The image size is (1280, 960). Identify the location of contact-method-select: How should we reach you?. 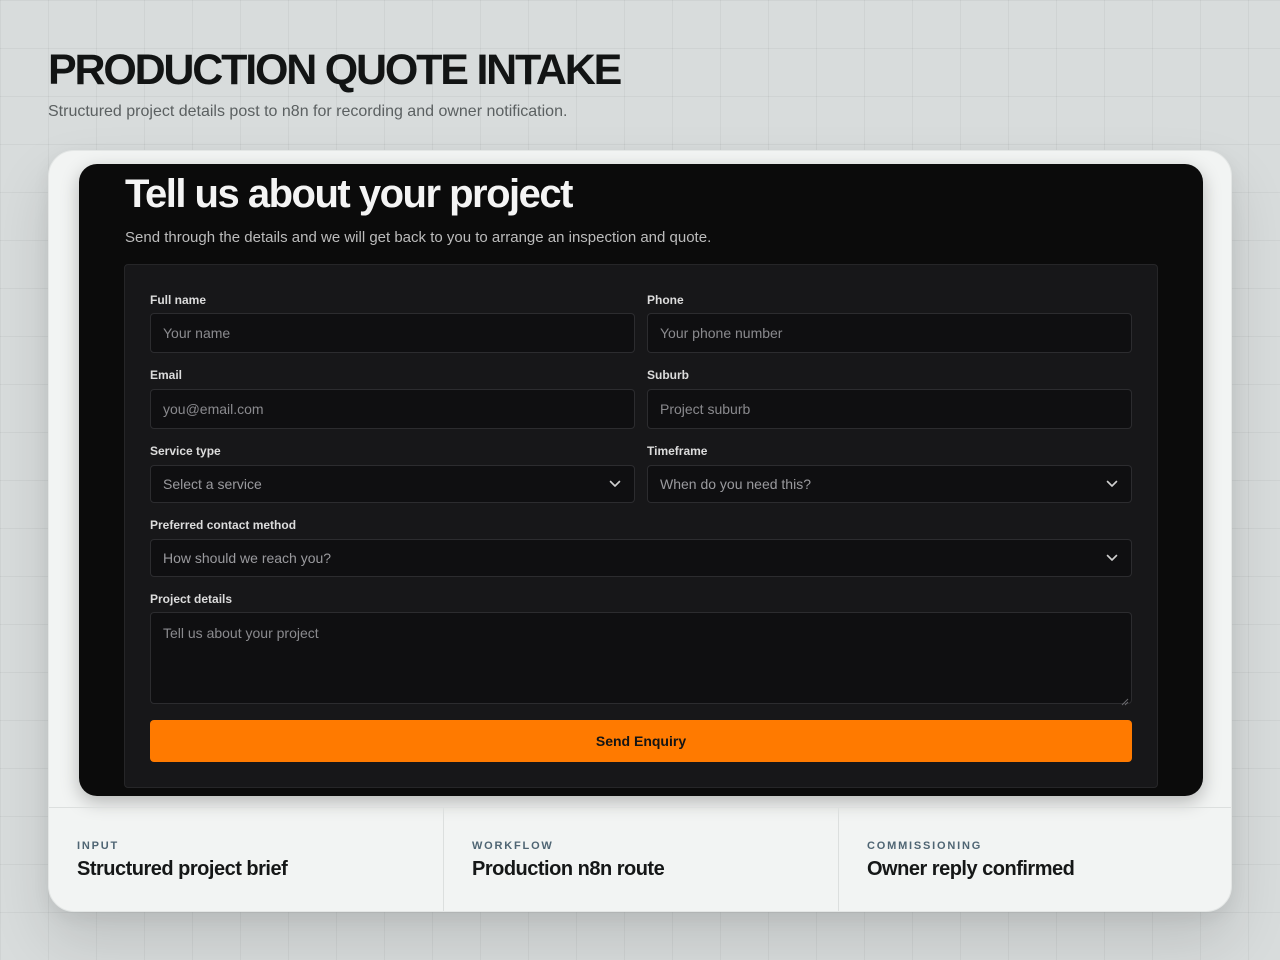
(641, 558).